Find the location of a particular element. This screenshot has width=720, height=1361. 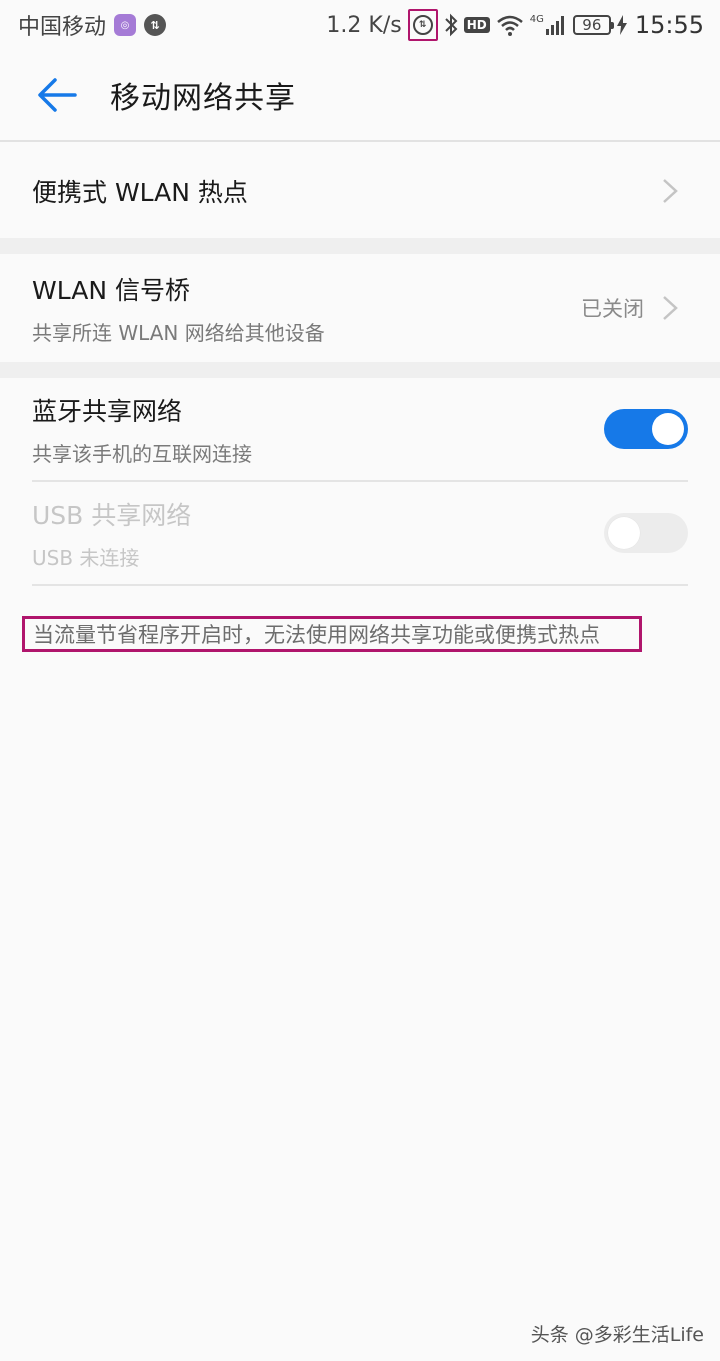

bluetooth-icon is located at coordinates (451, 25).